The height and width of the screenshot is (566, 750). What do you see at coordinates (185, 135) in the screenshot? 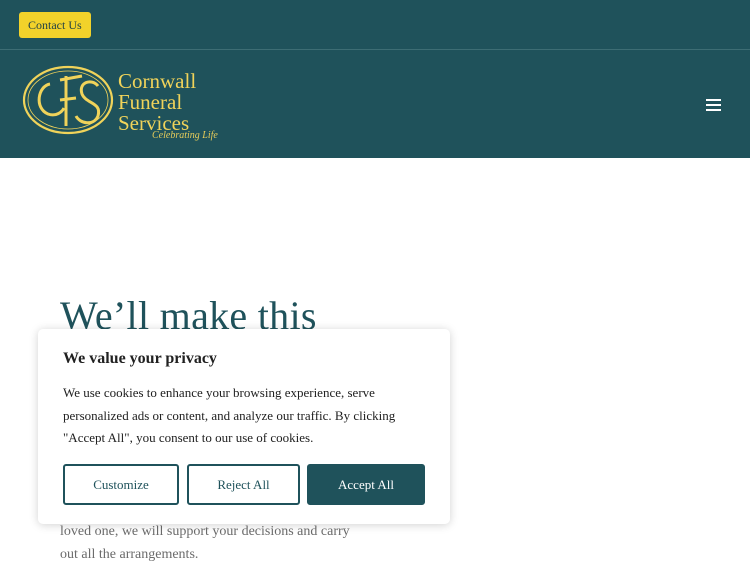
I see `logo-tagline: Celebrating Life` at bounding box center [185, 135].